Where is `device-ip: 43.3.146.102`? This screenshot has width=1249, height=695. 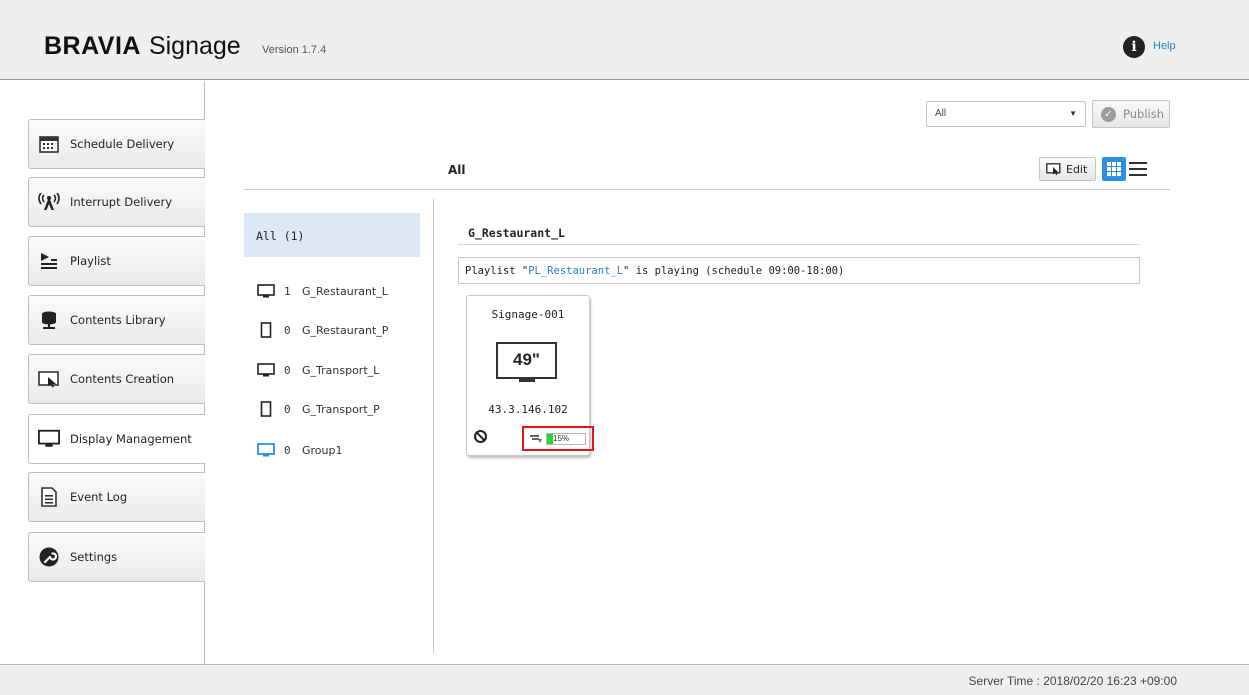 device-ip: 43.3.146.102 is located at coordinates (528, 409).